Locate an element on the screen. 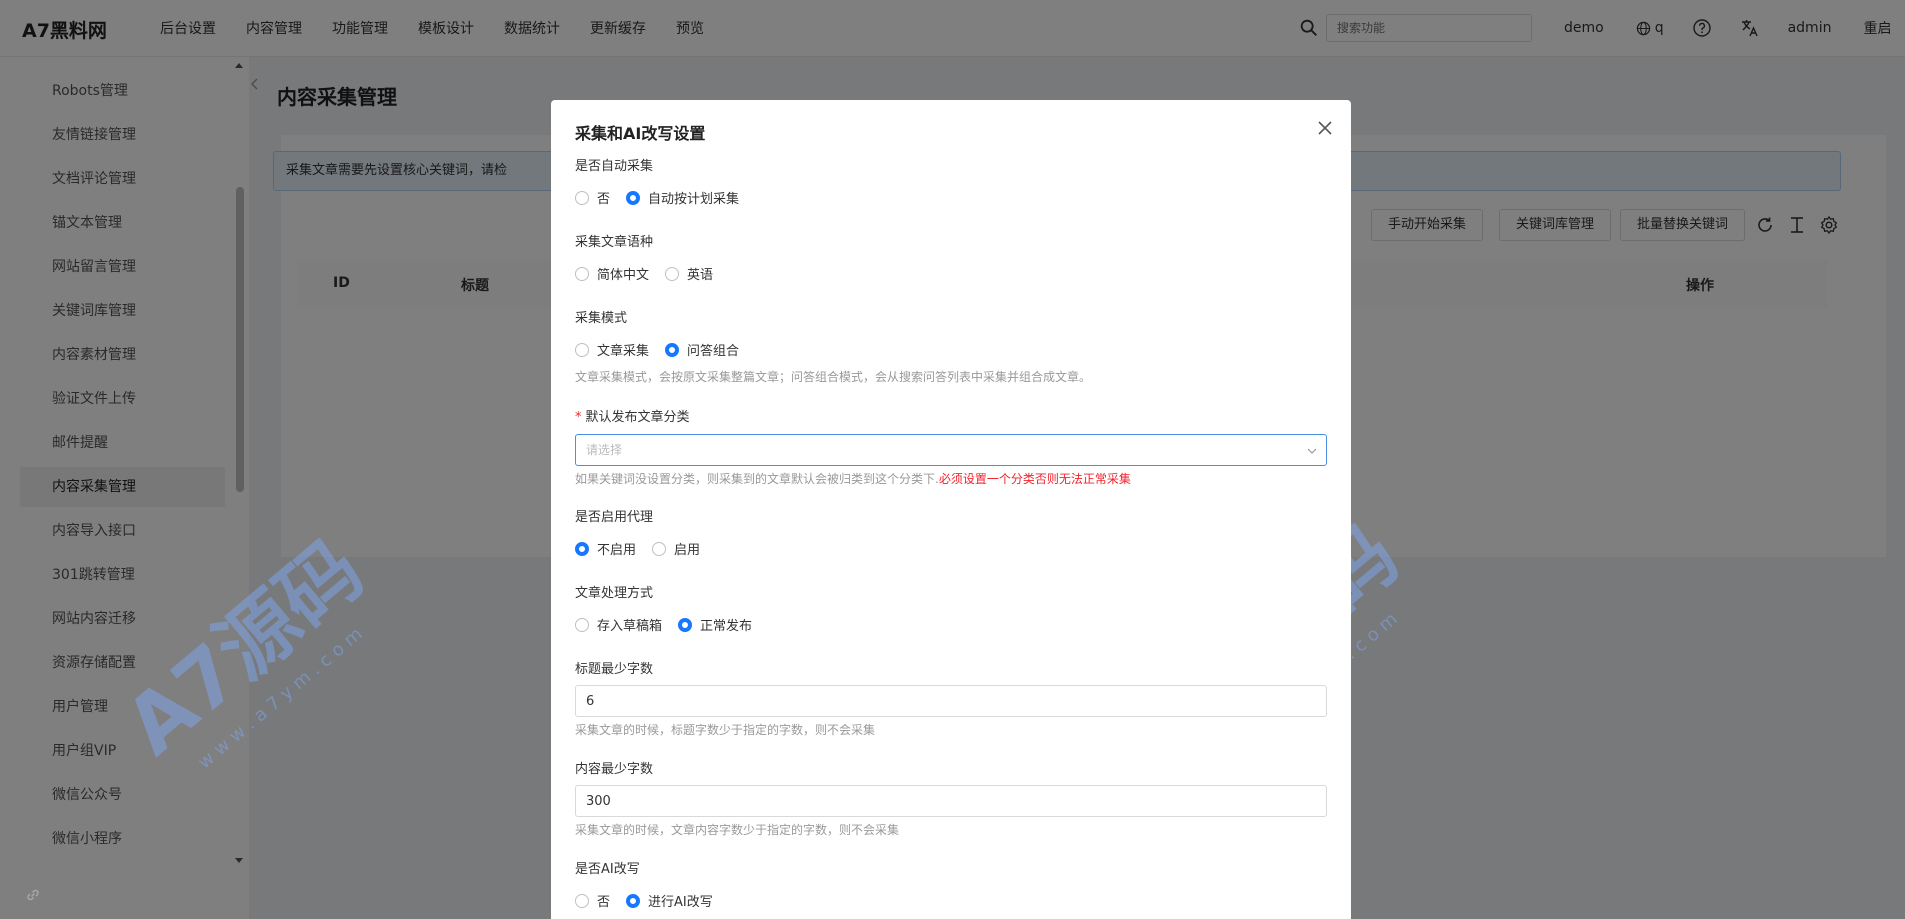 The height and width of the screenshot is (919, 1905). category-label-text: 默认发布文章分类 is located at coordinates (637, 417).